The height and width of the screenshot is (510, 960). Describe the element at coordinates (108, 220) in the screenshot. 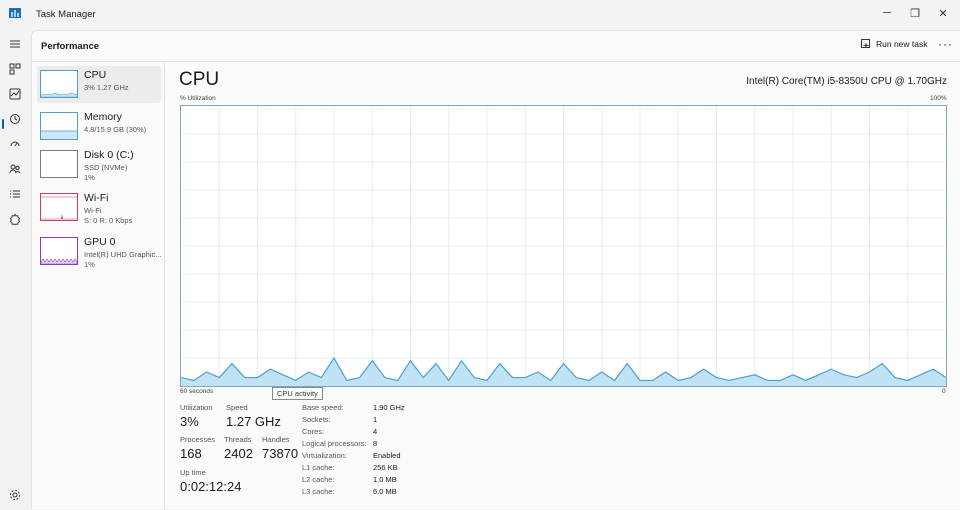

I see `device-detail: S: 0 R: 0 Kbps` at that location.